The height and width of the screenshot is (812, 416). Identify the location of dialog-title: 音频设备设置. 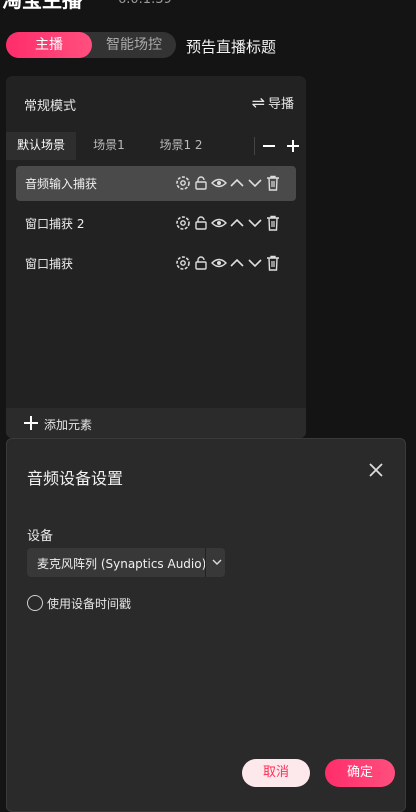
(75, 478).